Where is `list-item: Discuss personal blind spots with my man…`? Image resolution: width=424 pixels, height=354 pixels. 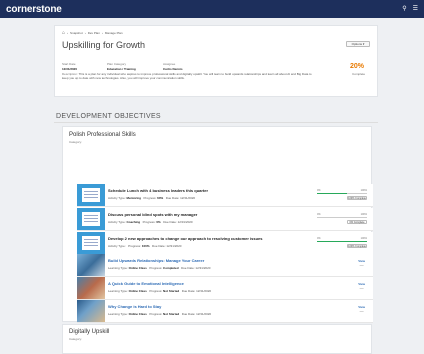
list-item: Discuss personal blind spots with my man… is located at coordinates (225, 219).